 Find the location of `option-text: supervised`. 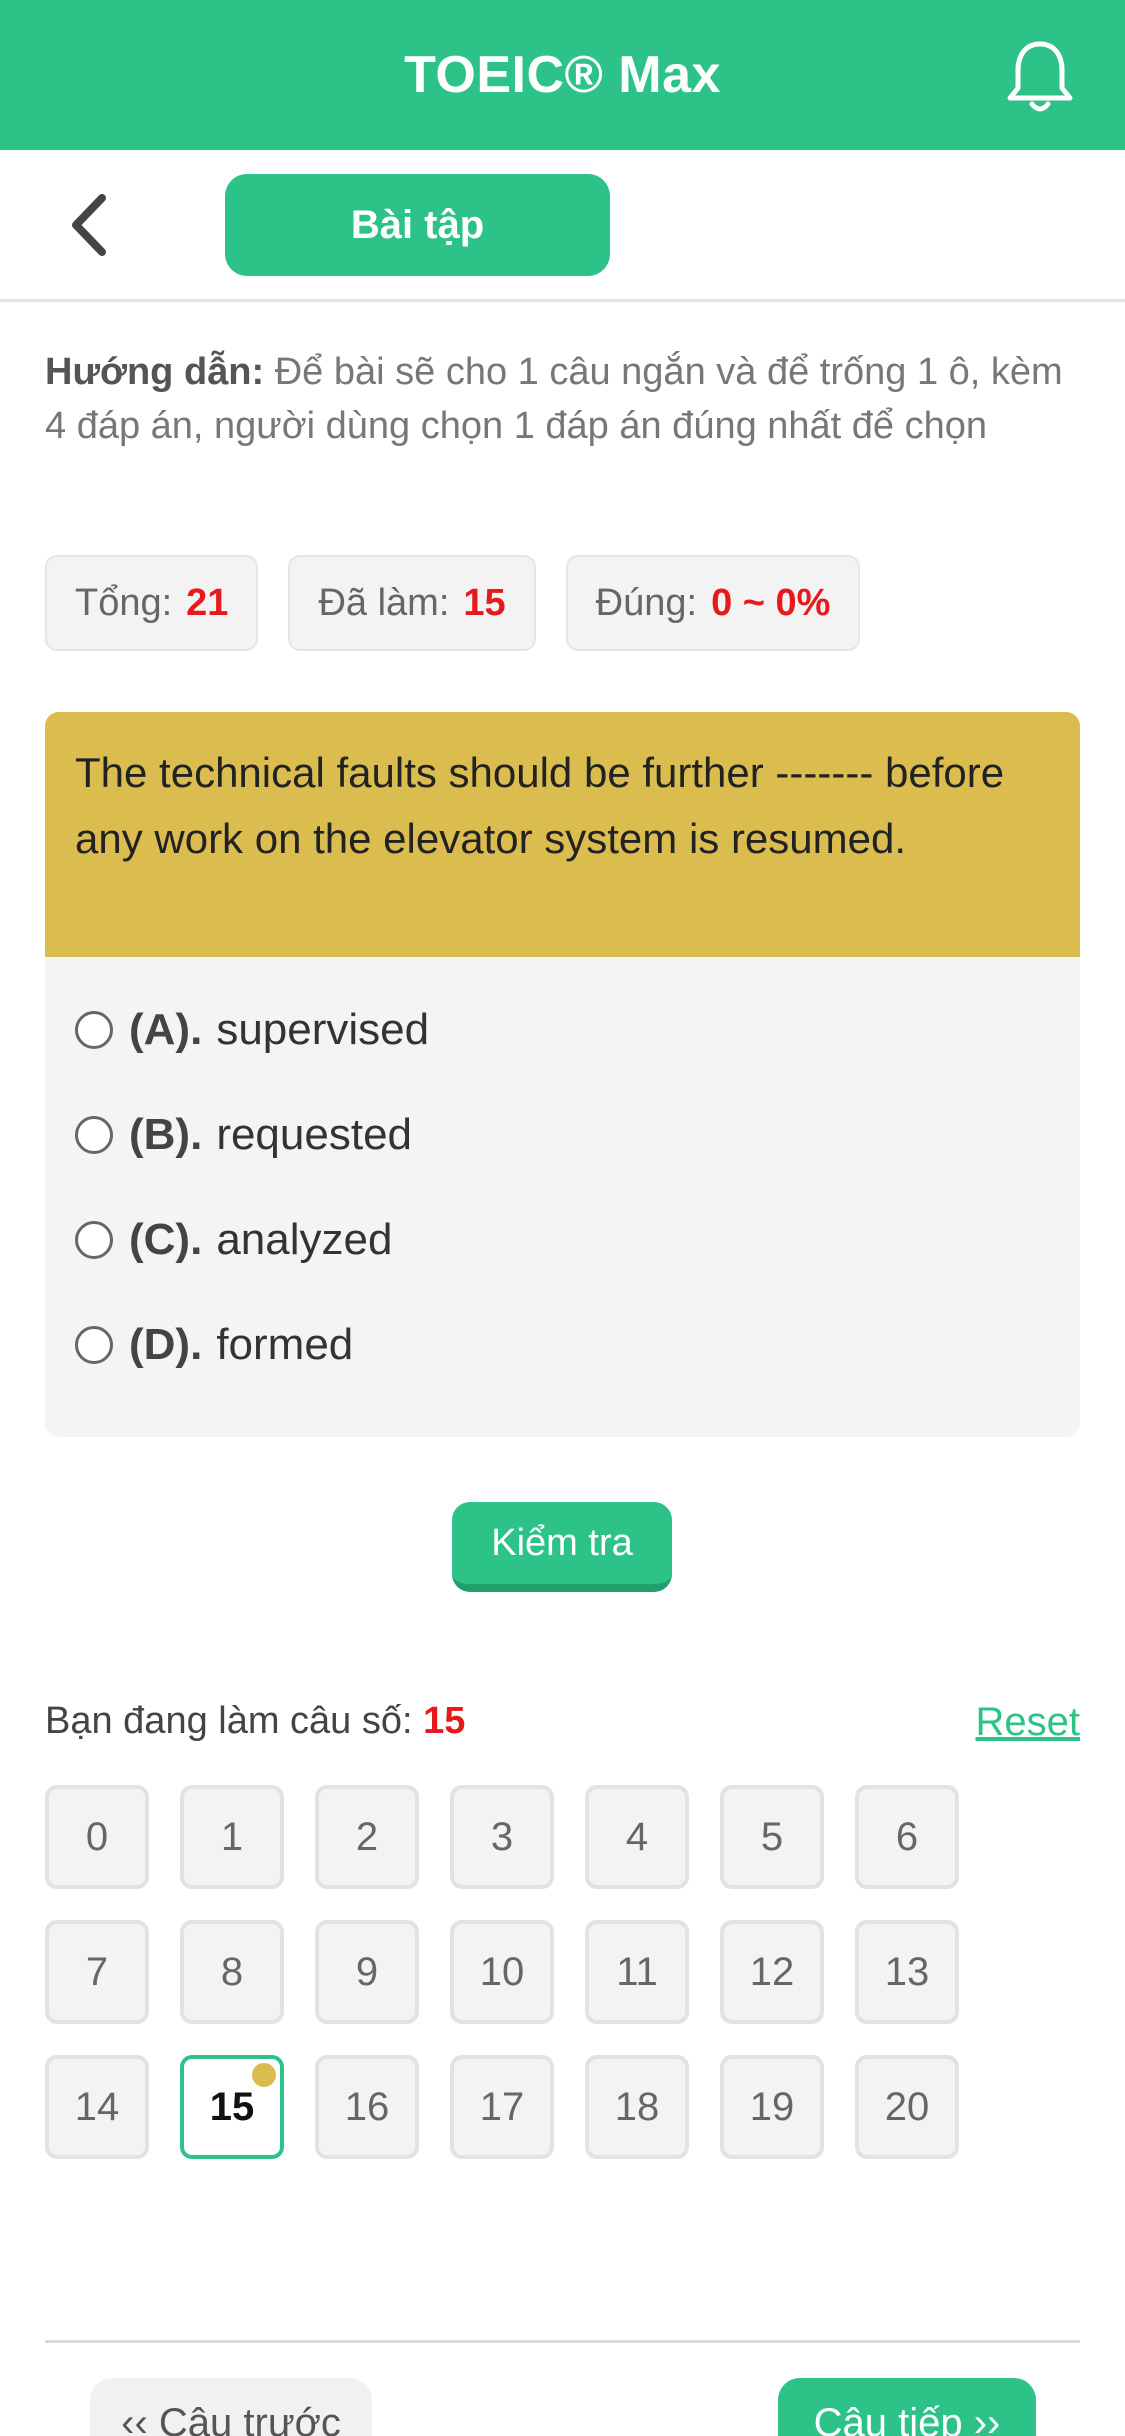

option-text: supervised is located at coordinates (323, 1029).